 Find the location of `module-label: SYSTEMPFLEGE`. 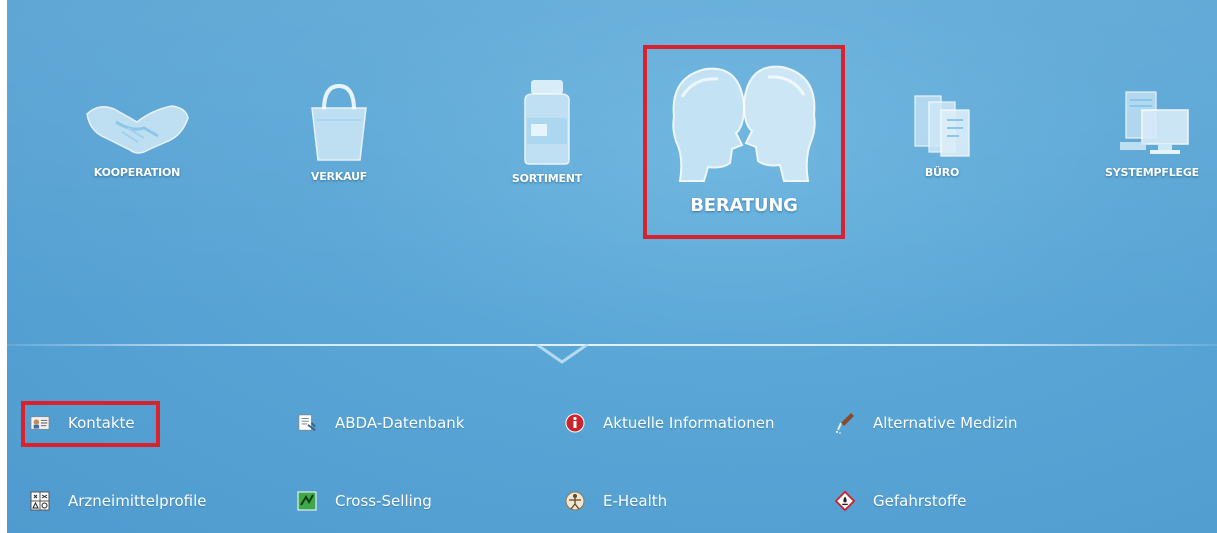

module-label: SYSTEMPFLEGE is located at coordinates (1152, 172).